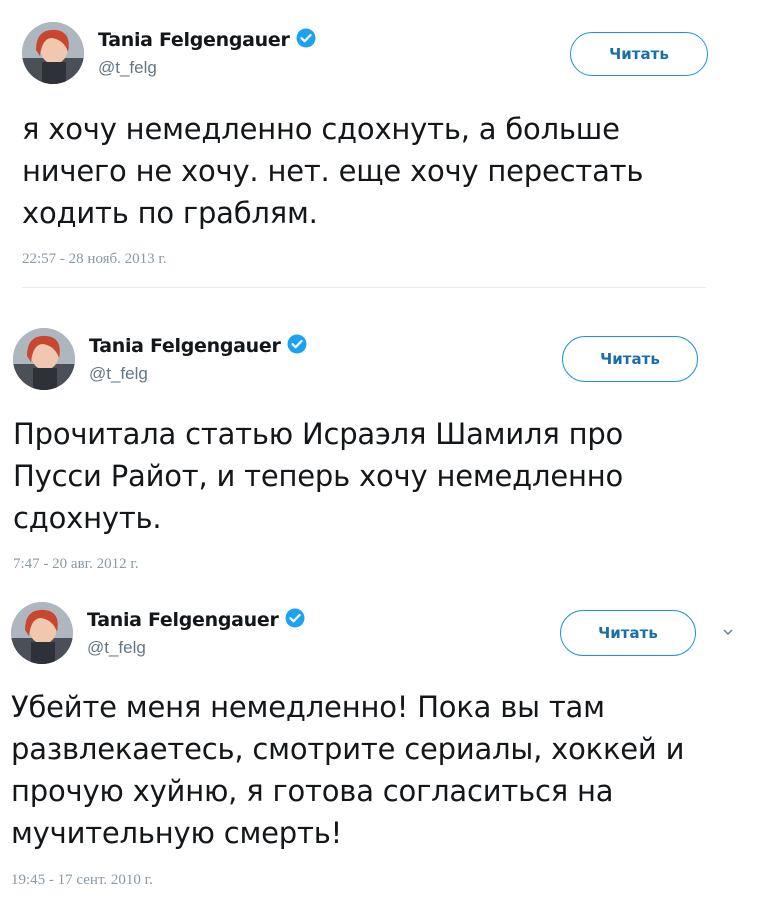  I want to click on tweet-text-line: я хочу немедленно сдохнуть, а больше, so click(321, 129).